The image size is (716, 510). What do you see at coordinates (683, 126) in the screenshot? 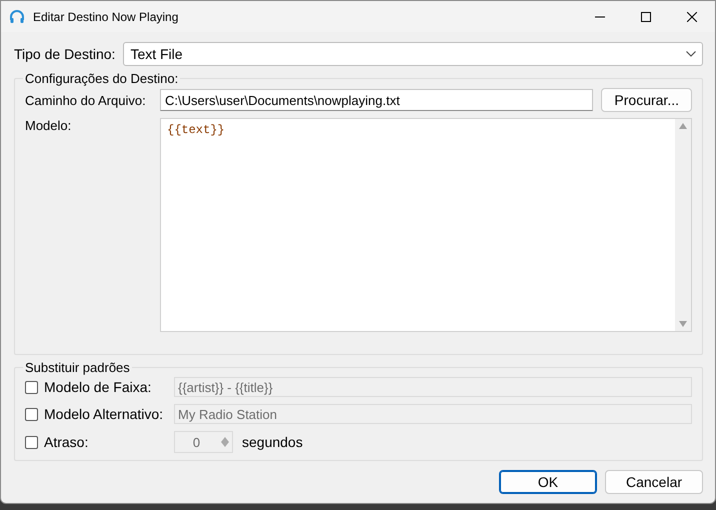
I see `scroll-up-icon` at bounding box center [683, 126].